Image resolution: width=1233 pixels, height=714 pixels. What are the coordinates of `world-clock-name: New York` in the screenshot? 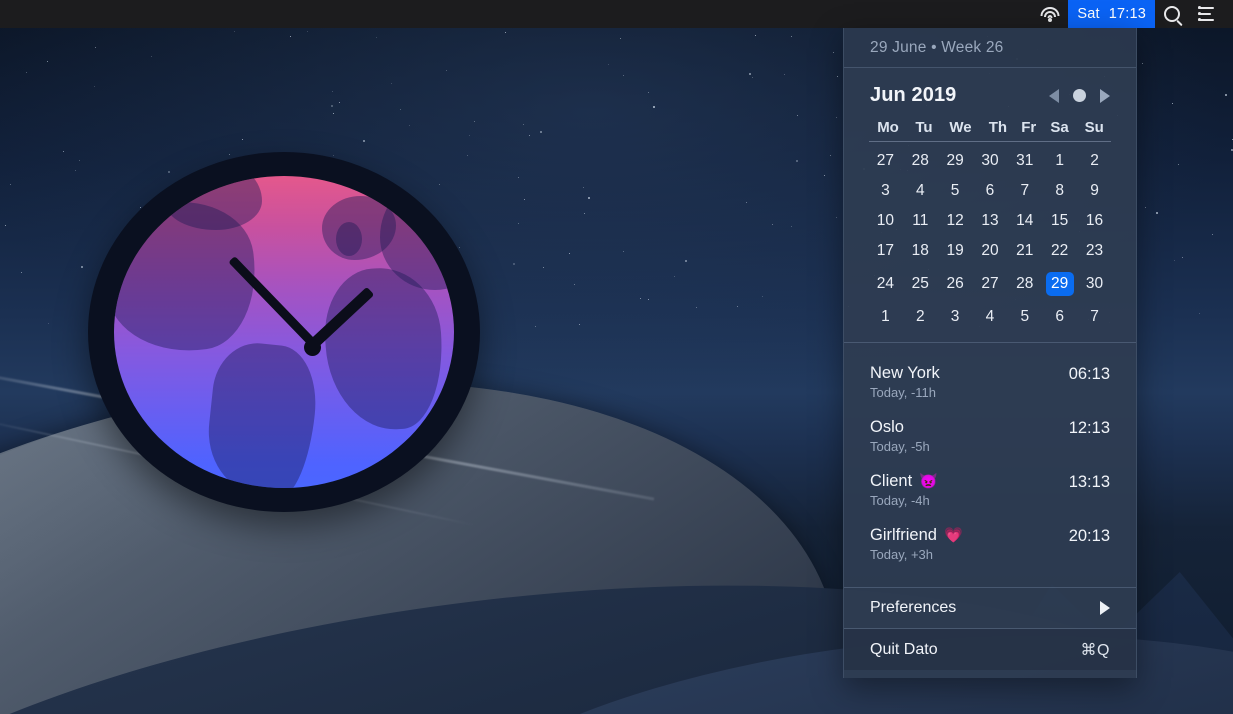 It's located at (905, 373).